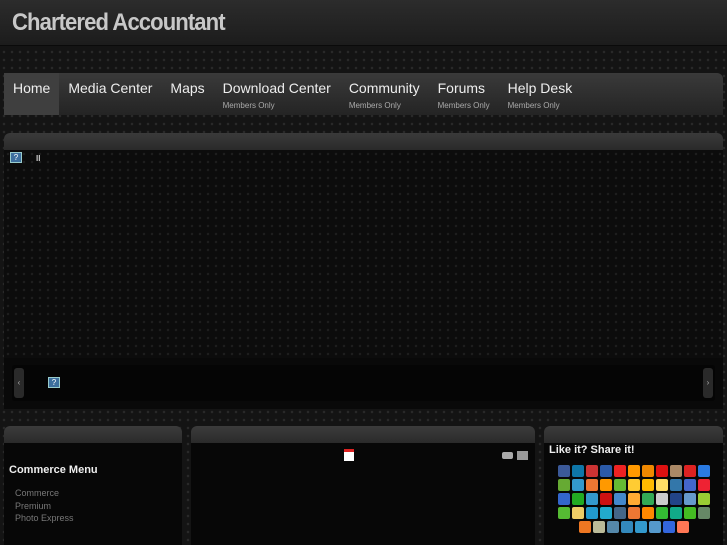 The width and height of the screenshot is (727, 545). What do you see at coordinates (98, 518) in the screenshot?
I see `commerce-link: Photo Express` at bounding box center [98, 518].